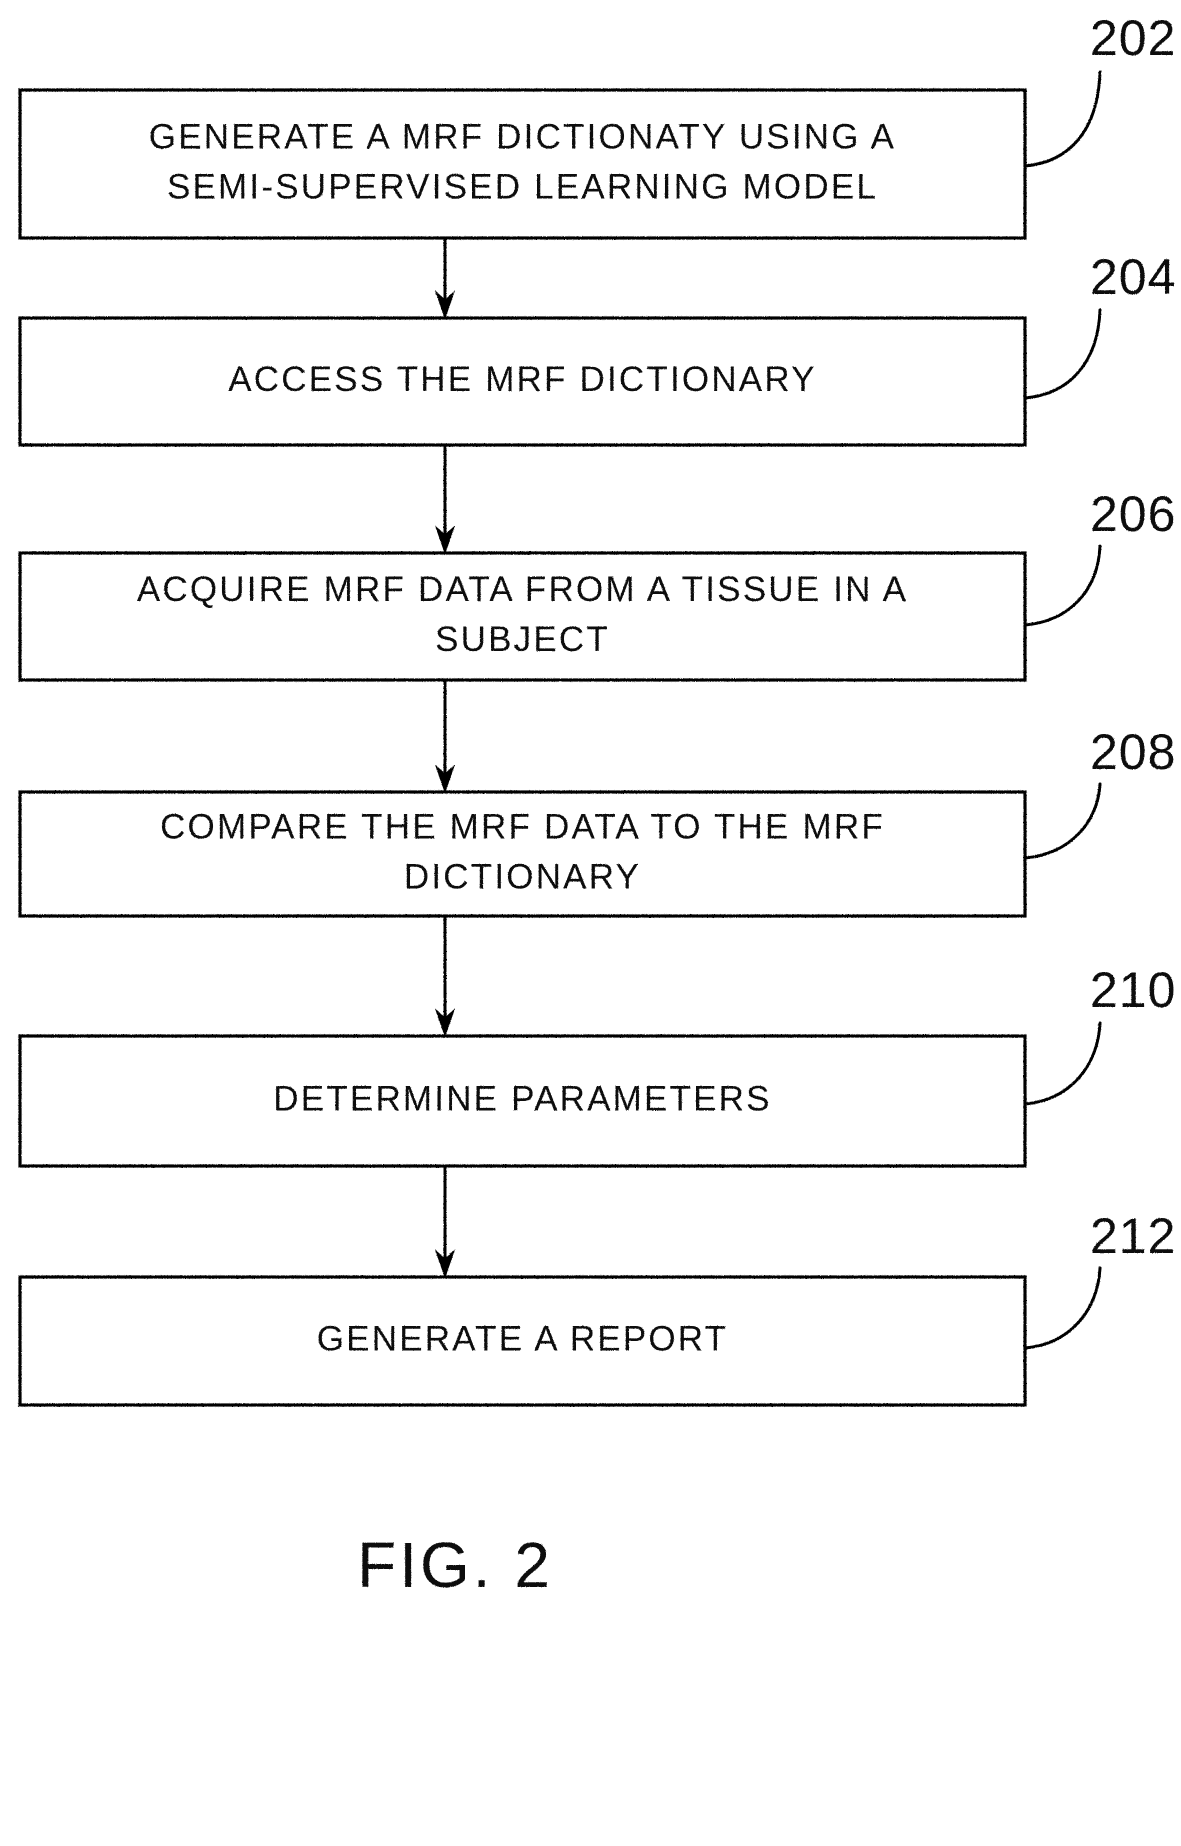  Describe the element at coordinates (522, 379) in the screenshot. I see `flow-box-label-204: ACCESS THE MRF DICTIONARY` at that location.